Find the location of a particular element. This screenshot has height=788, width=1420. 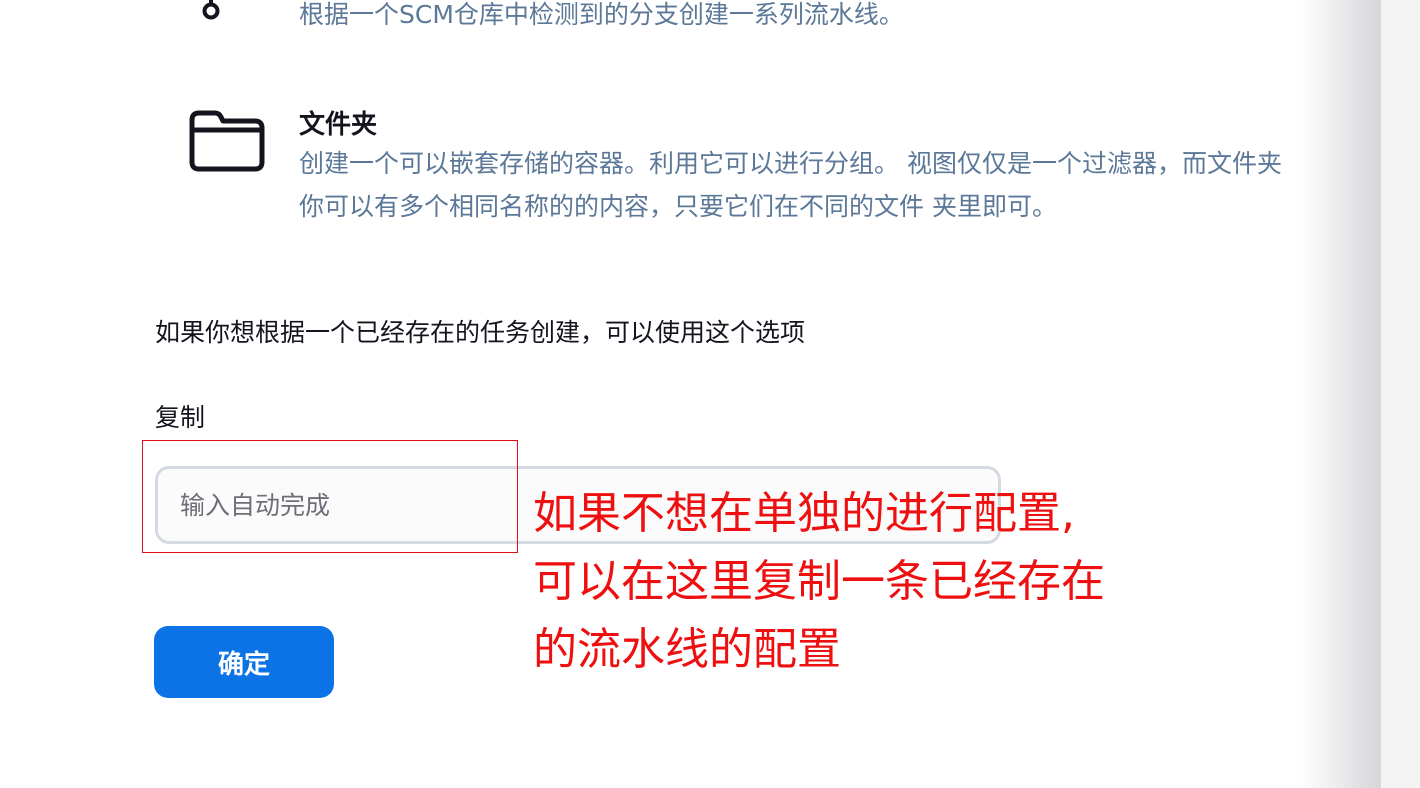

annotation-highlight-box is located at coordinates (330, 496).